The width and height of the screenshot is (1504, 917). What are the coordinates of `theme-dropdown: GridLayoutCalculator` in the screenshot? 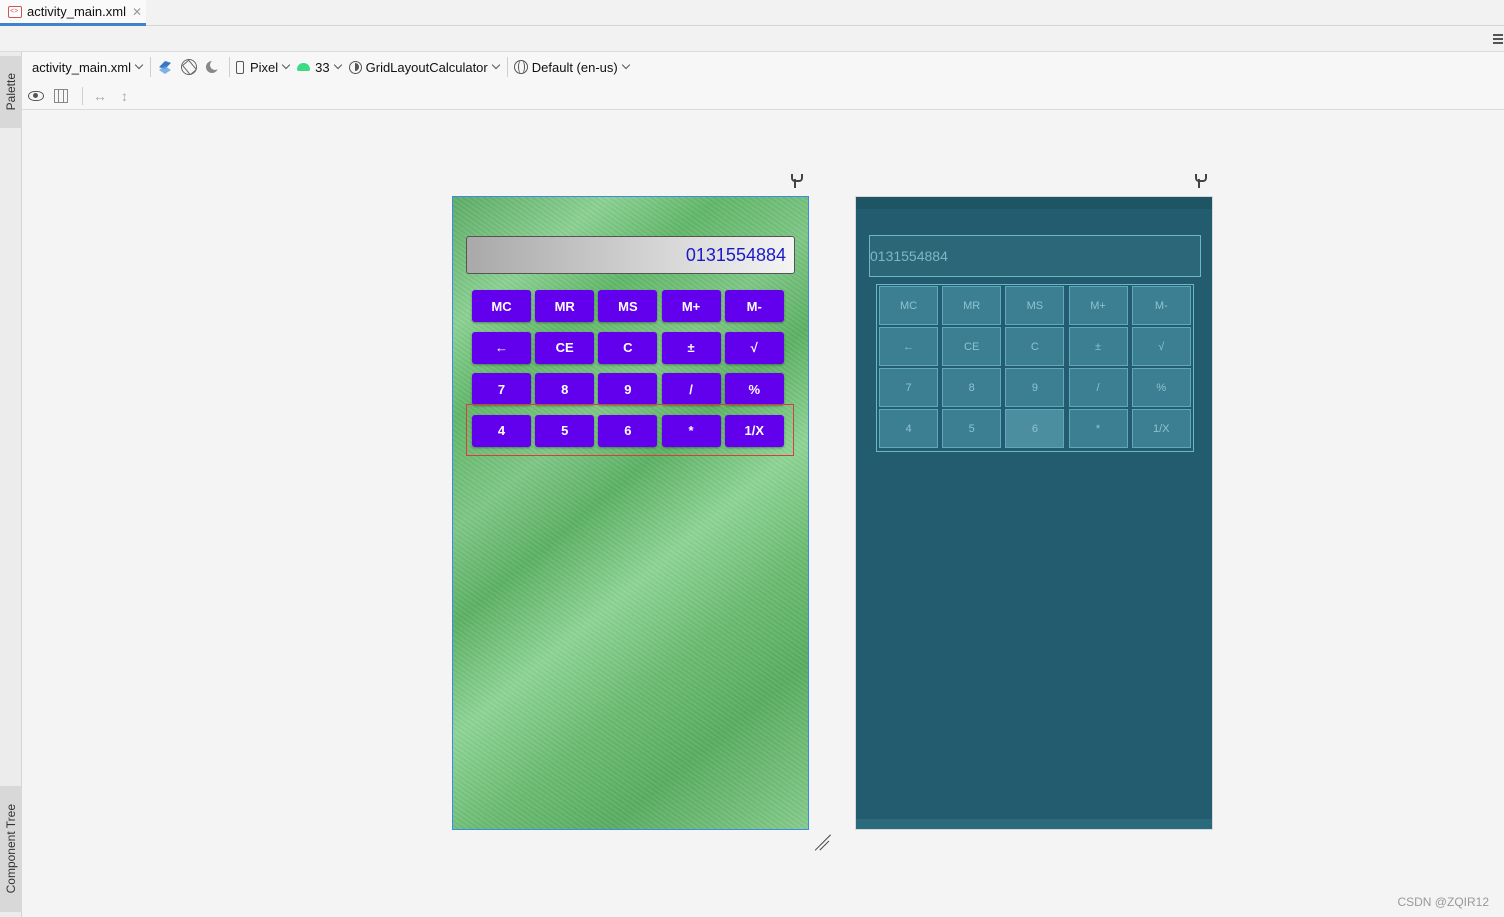 It's located at (424, 67).